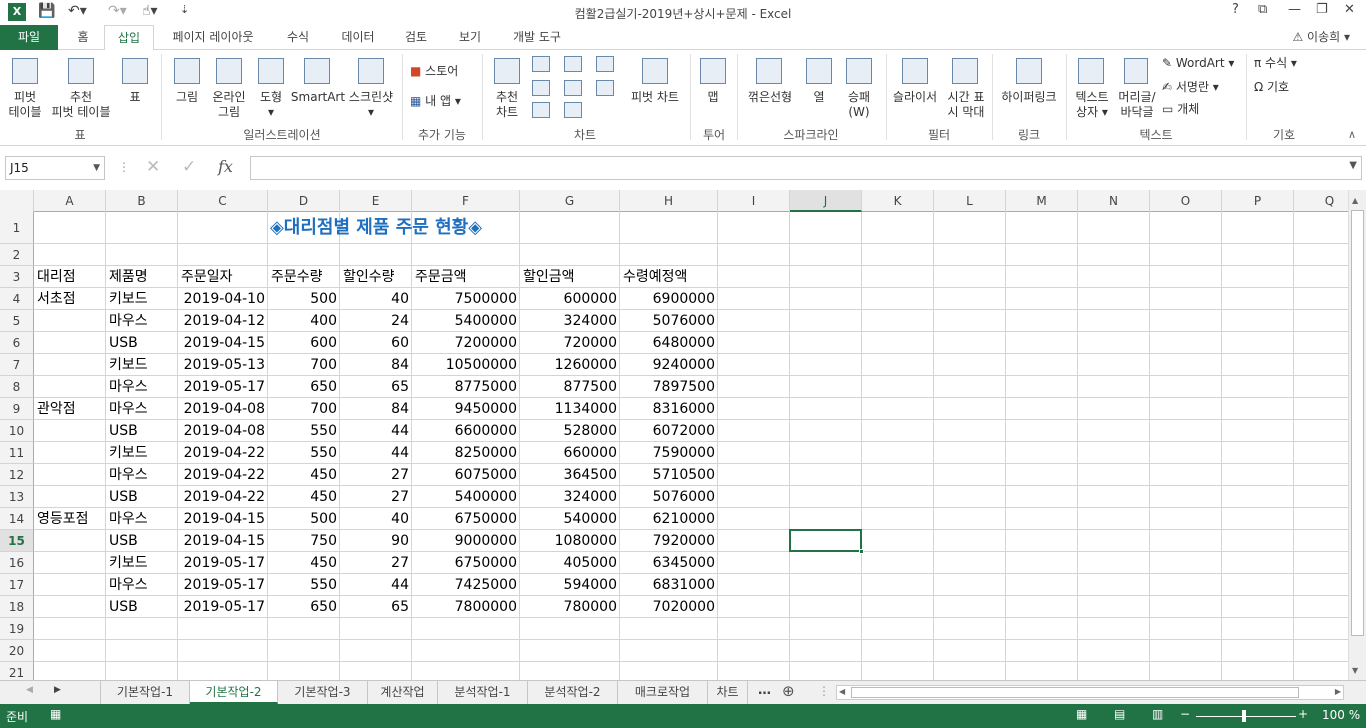  Describe the element at coordinates (1075, 692) in the screenshot. I see `horizontal-scroll-thumb` at that location.